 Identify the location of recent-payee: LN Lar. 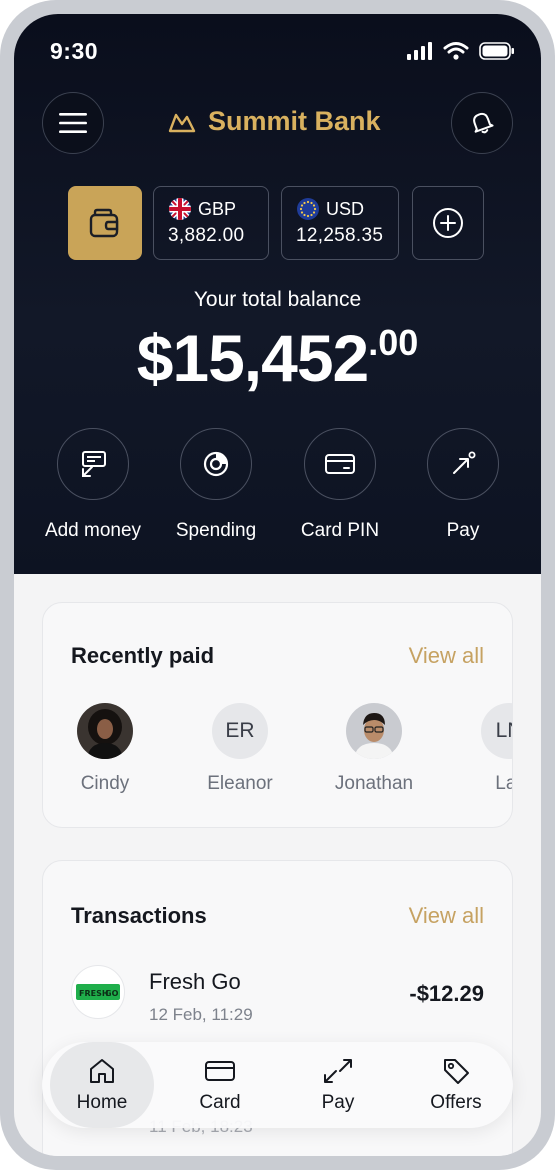
(480, 749).